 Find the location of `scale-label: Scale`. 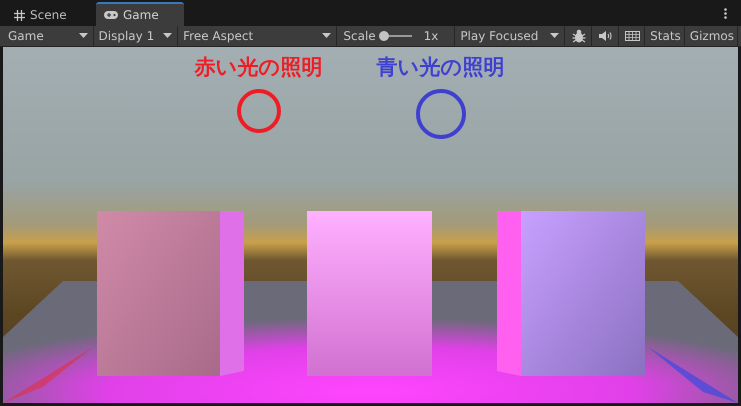

scale-label: Scale is located at coordinates (359, 36).